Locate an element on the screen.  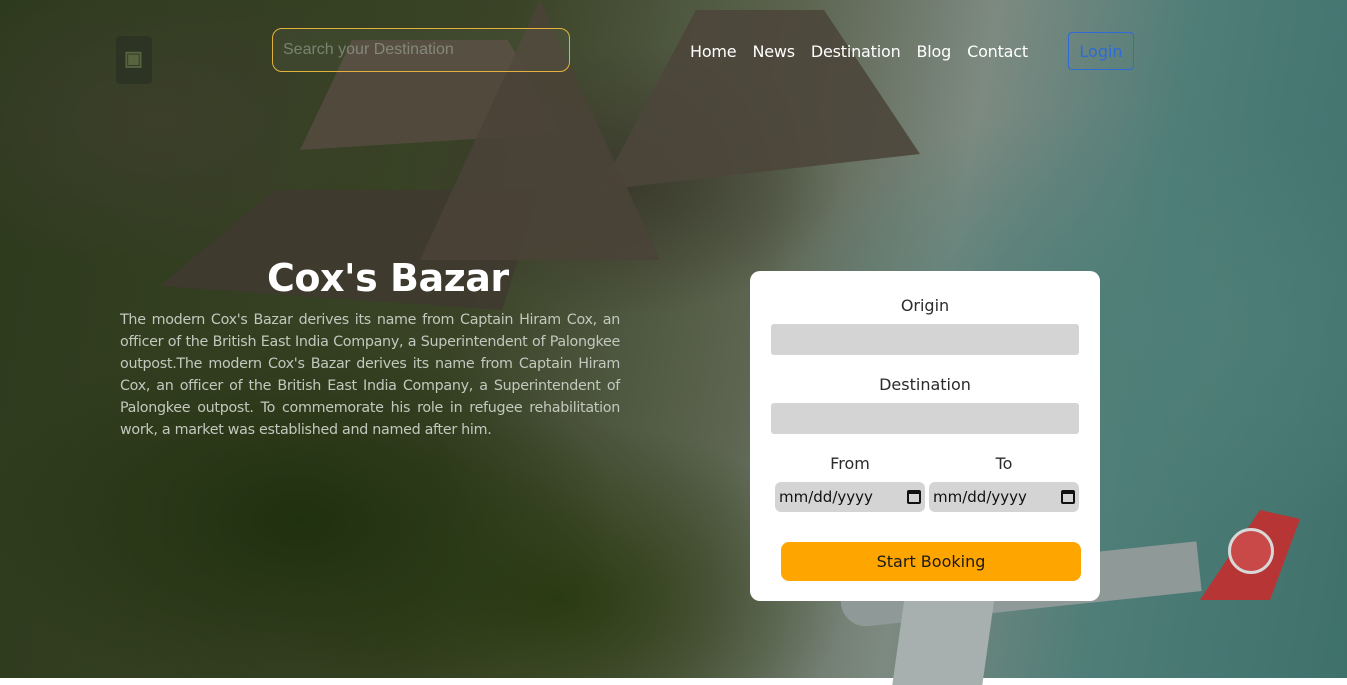
destination-label: Destination is located at coordinates (925, 384).